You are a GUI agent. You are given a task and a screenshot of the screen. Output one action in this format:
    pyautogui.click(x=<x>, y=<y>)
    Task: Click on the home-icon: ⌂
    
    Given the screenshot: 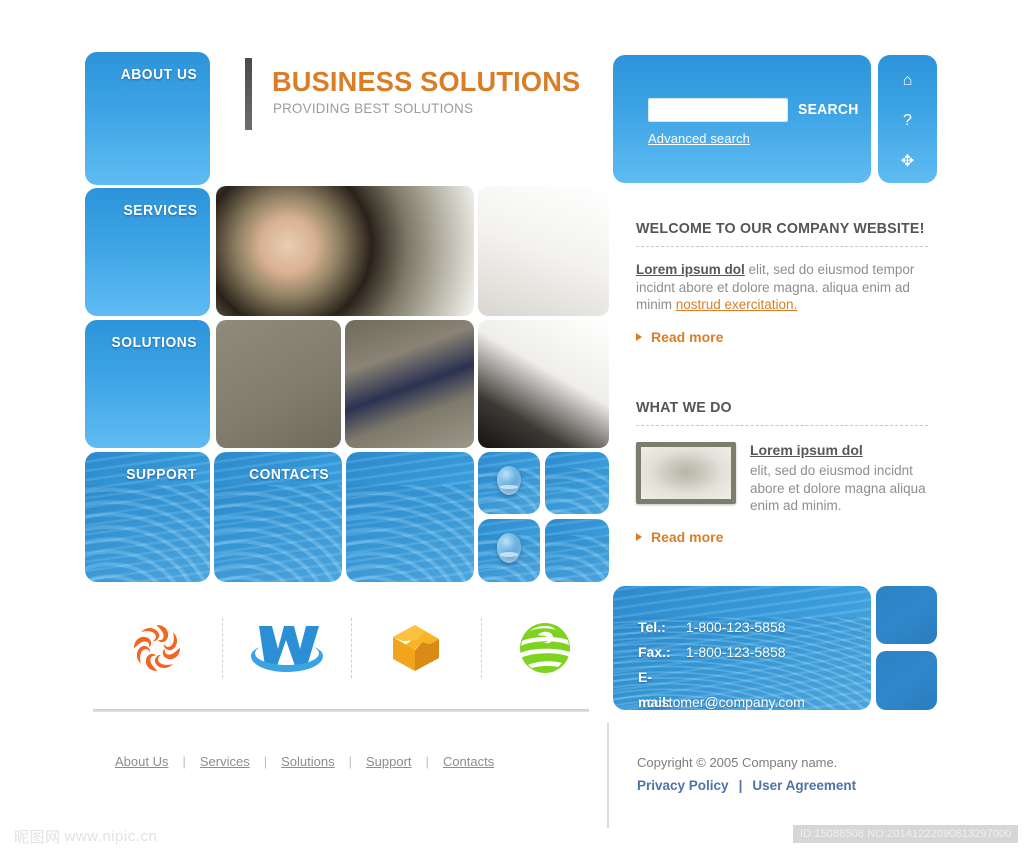 What is the action you would take?
    pyautogui.click(x=907, y=81)
    